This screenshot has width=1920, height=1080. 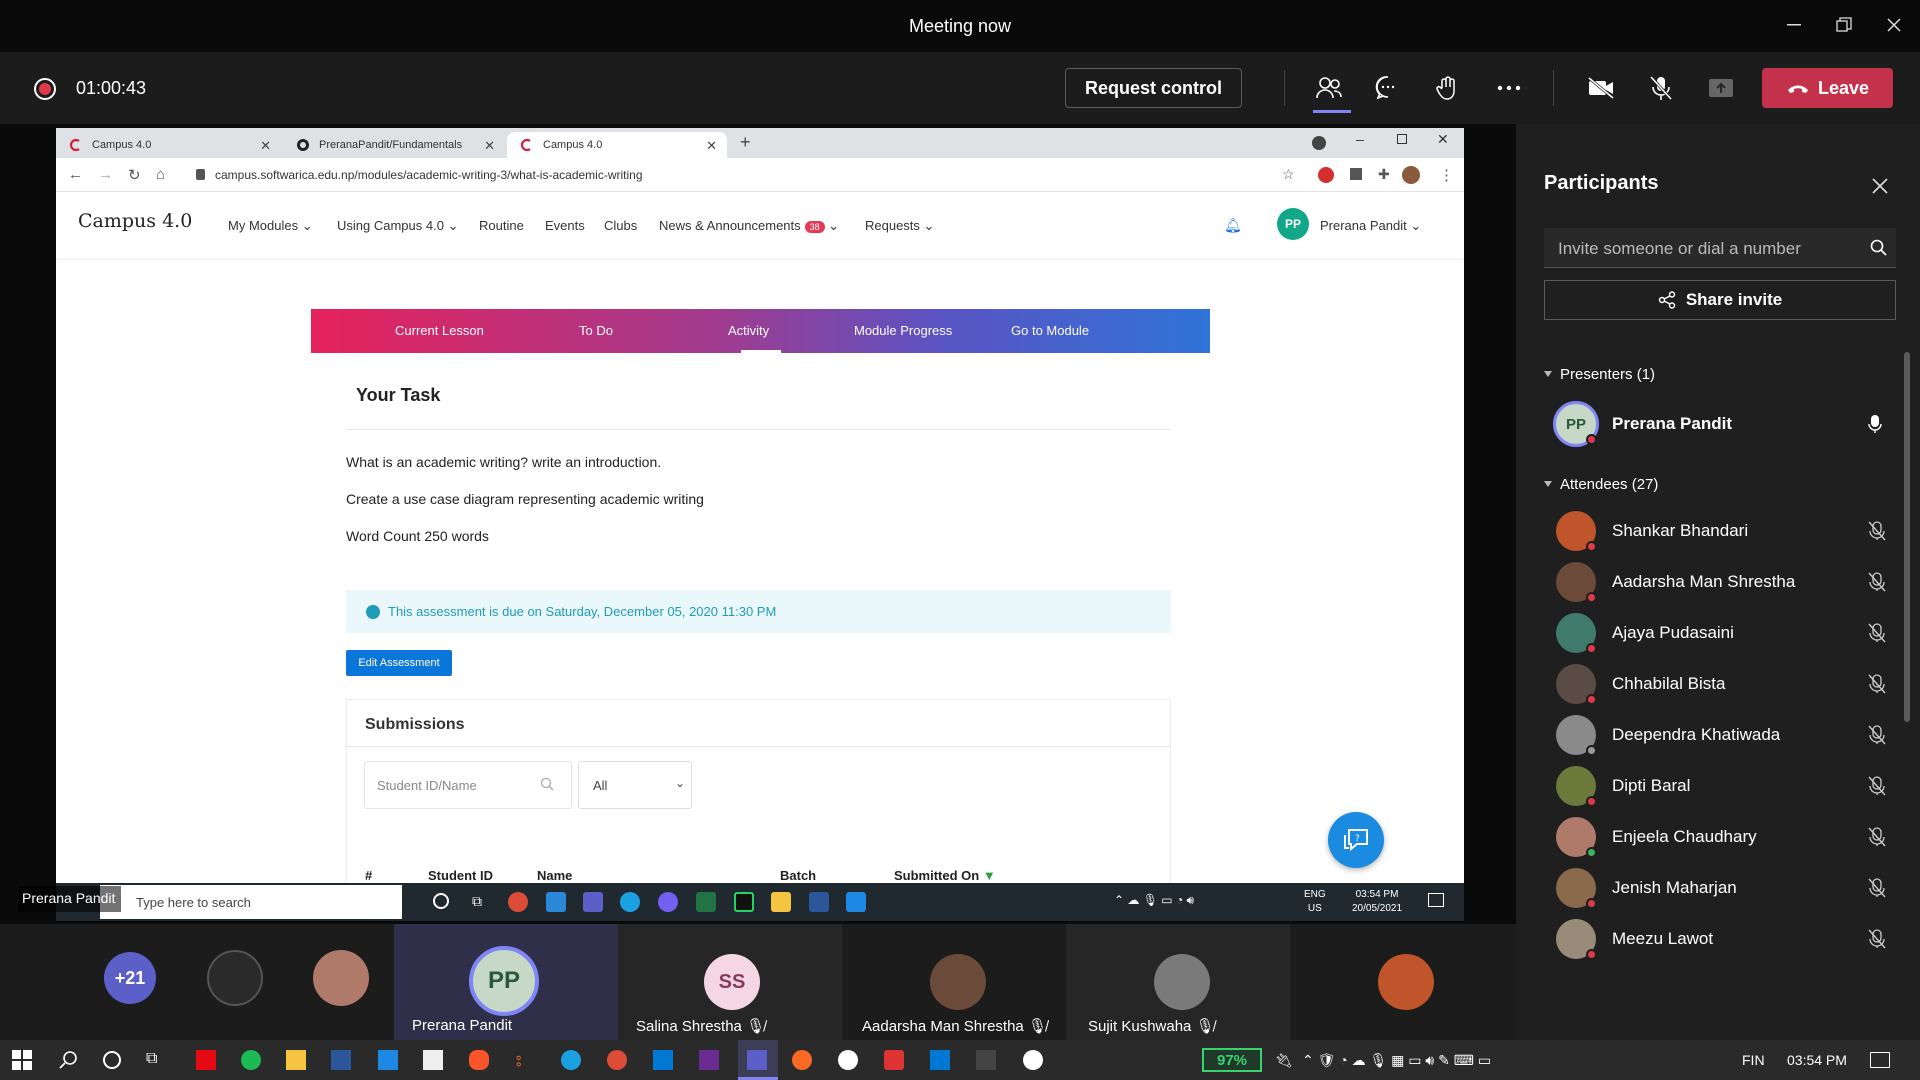 I want to click on terminal-icon, so click(x=986, y=1060).